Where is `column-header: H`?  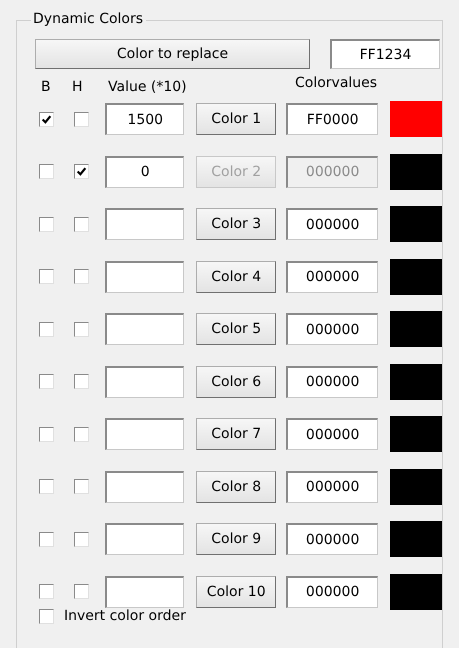 column-header: H is located at coordinates (77, 87).